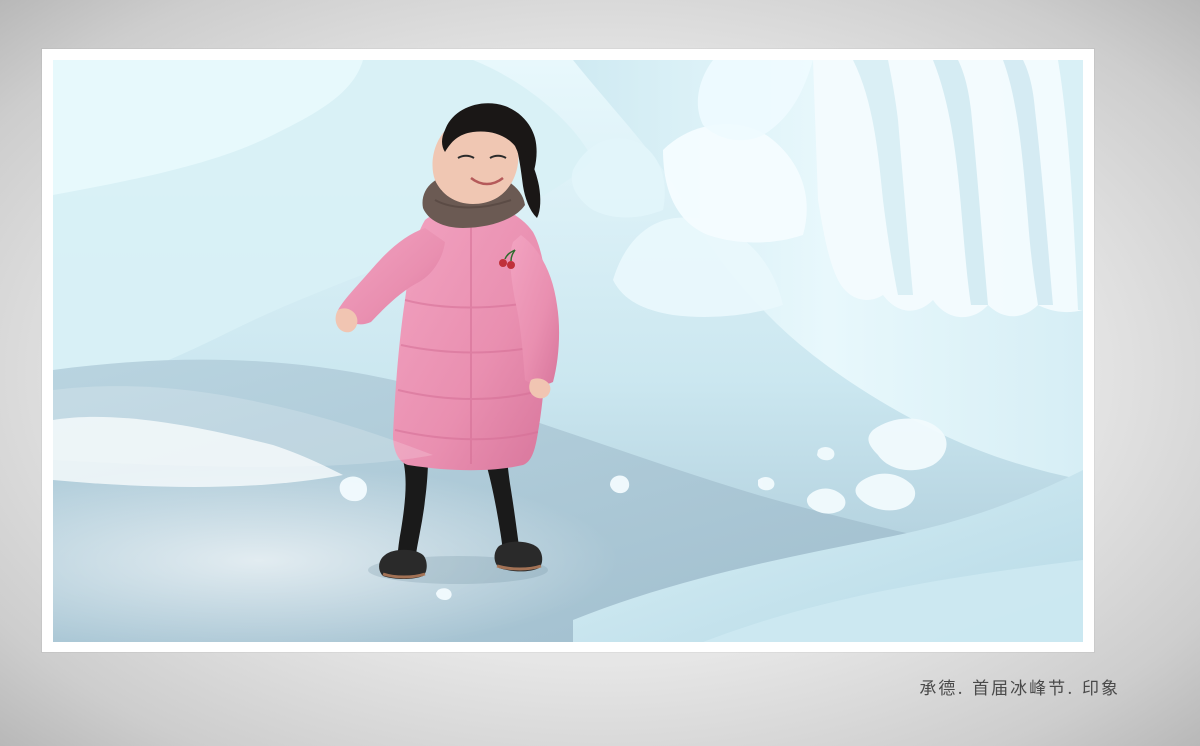 This screenshot has height=746, width=1200. What do you see at coordinates (1019, 689) in the screenshot?
I see `photo-caption: 承德. 首届冰峰节. 印象` at bounding box center [1019, 689].